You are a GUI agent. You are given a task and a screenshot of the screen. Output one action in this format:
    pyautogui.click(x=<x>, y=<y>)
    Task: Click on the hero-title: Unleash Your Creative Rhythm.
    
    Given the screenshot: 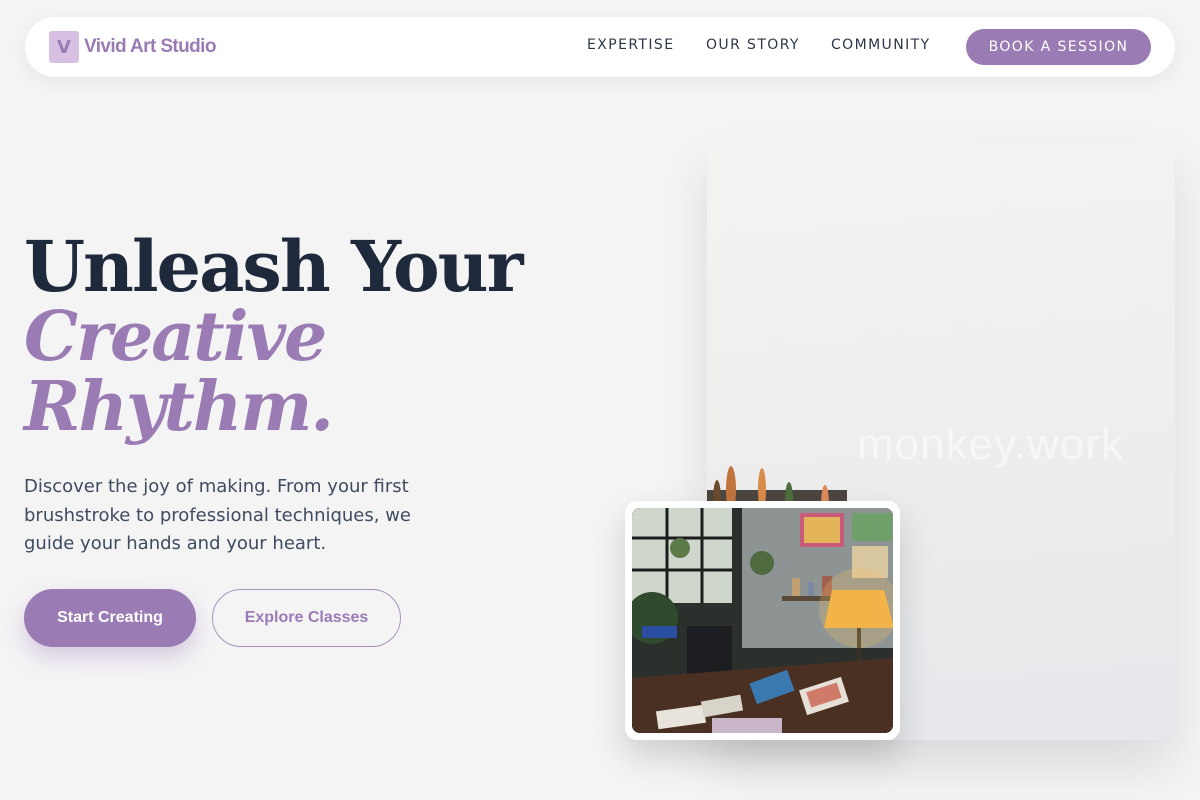 What is the action you would take?
    pyautogui.click(x=273, y=336)
    